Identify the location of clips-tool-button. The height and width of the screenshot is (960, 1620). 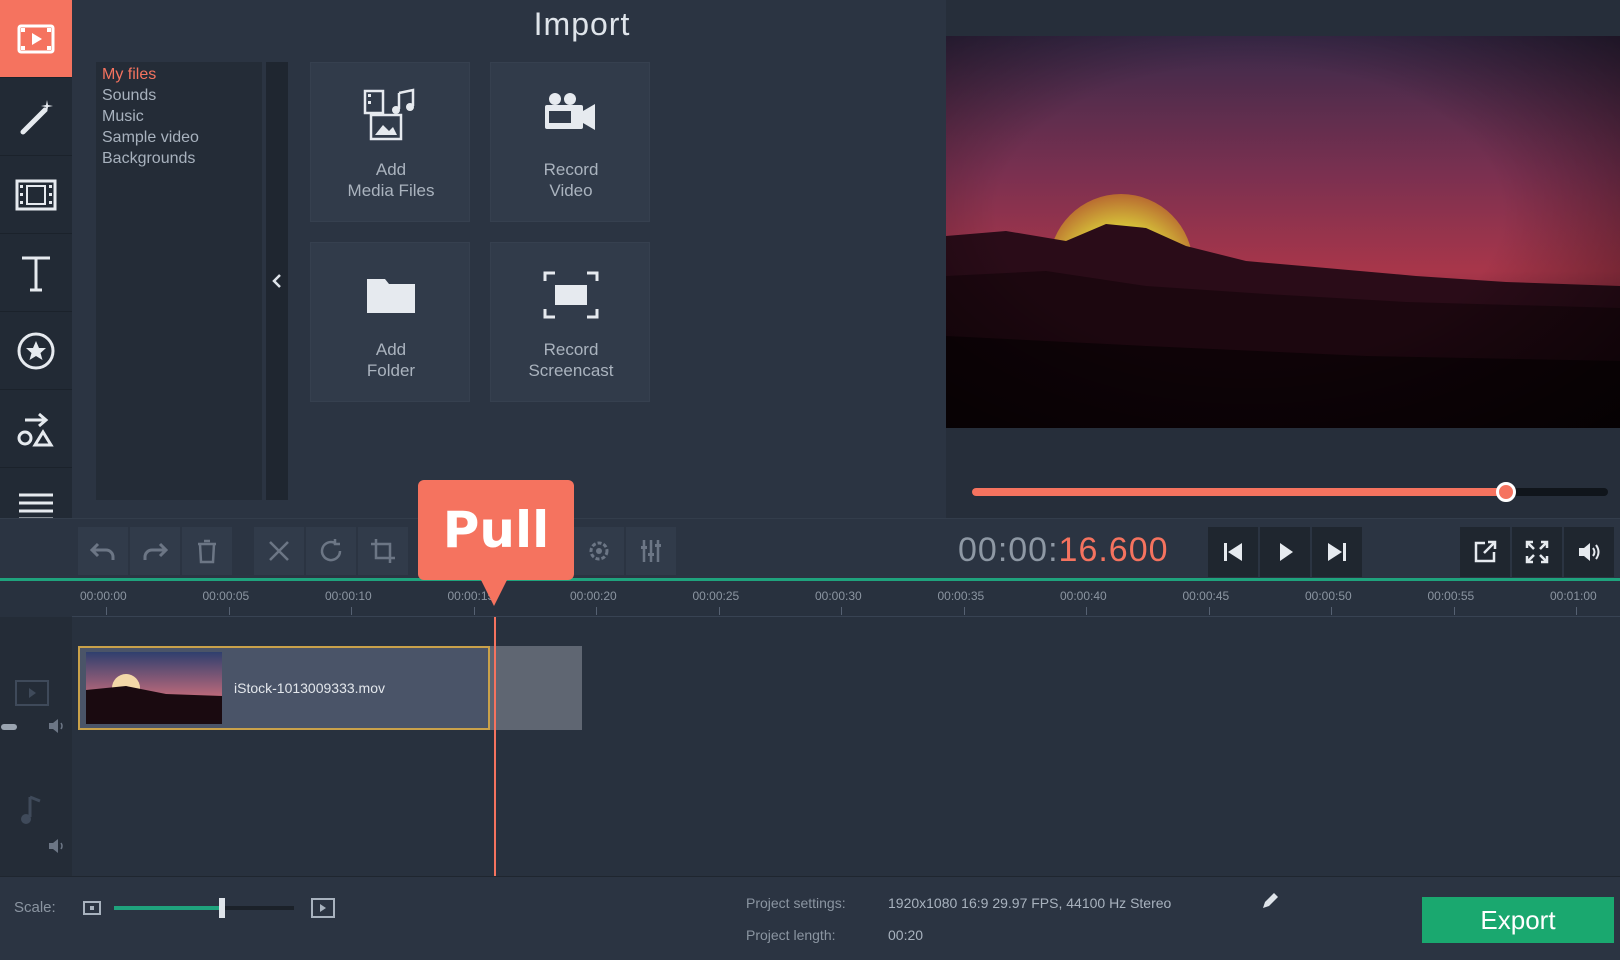
(36, 195).